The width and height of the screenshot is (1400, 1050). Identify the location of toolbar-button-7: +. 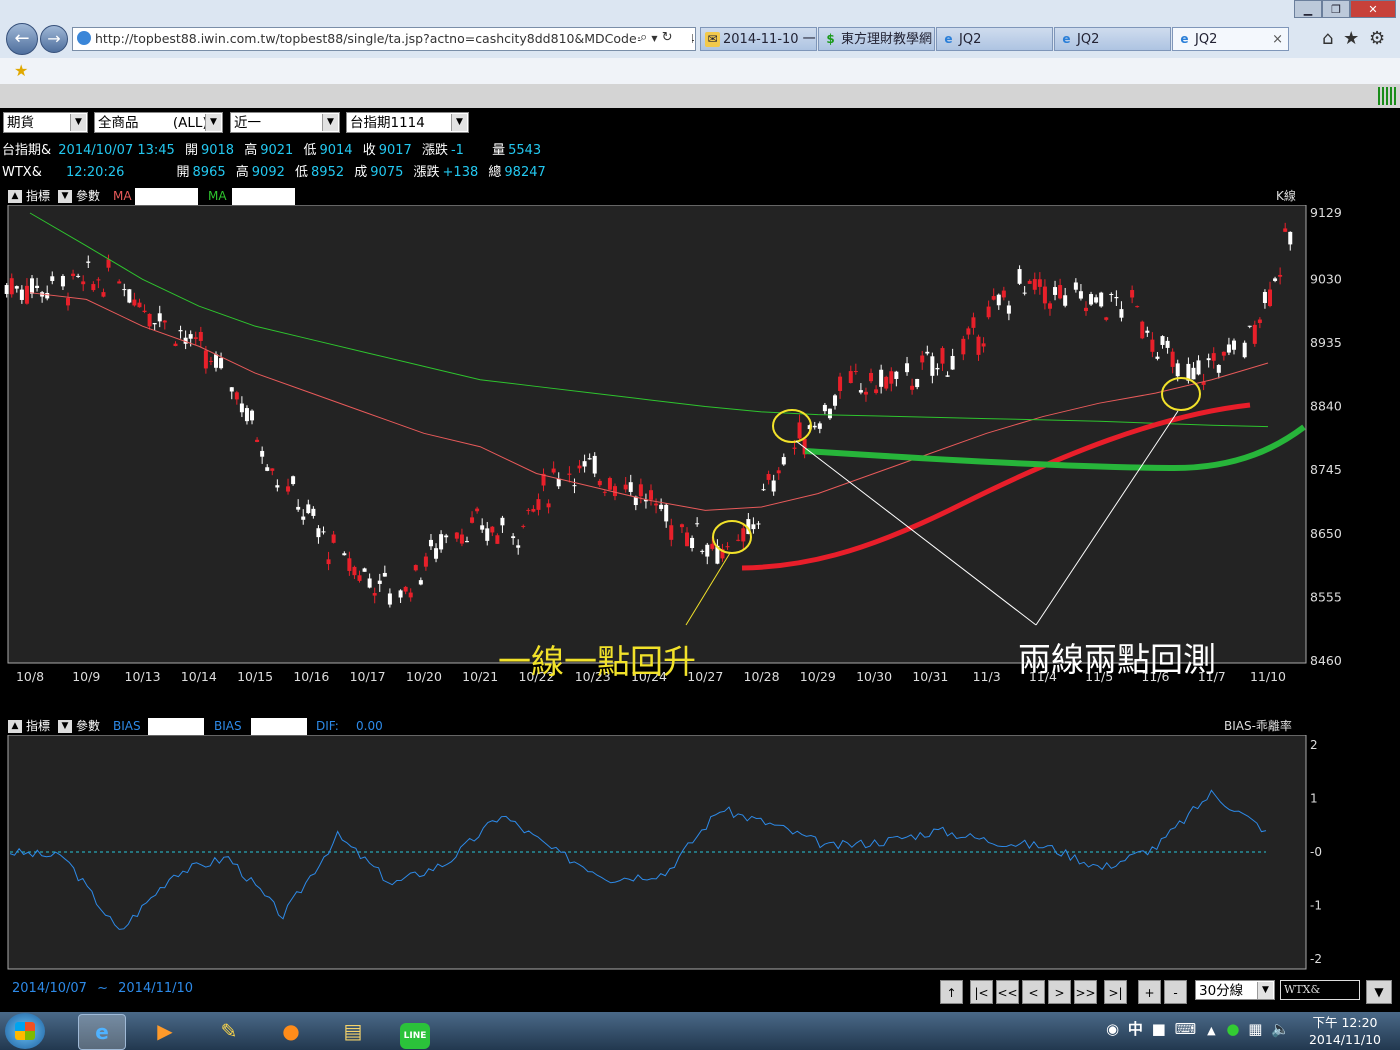
(1149, 992).